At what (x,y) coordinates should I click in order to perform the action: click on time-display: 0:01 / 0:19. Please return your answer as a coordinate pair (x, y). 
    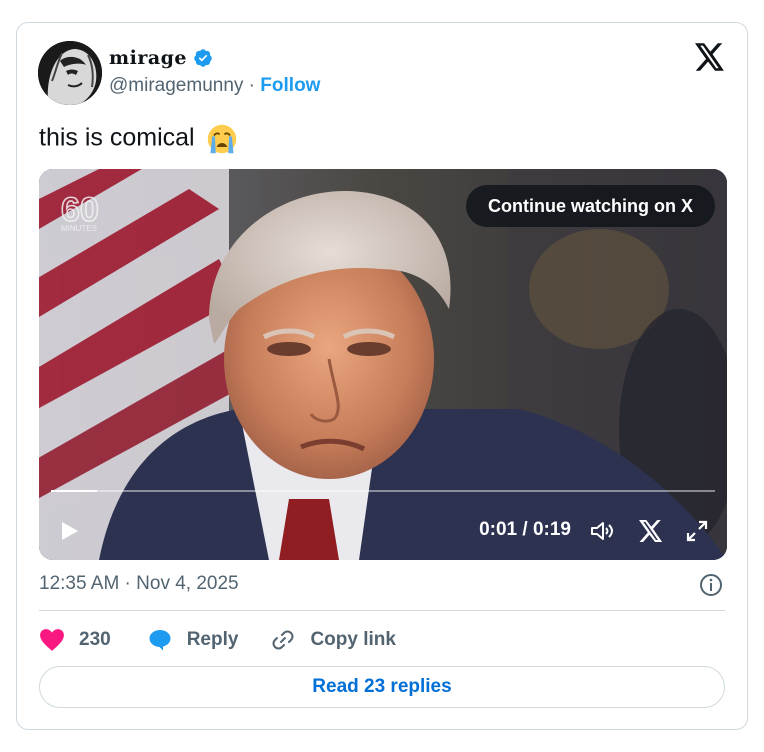
    Looking at the image, I should click on (525, 529).